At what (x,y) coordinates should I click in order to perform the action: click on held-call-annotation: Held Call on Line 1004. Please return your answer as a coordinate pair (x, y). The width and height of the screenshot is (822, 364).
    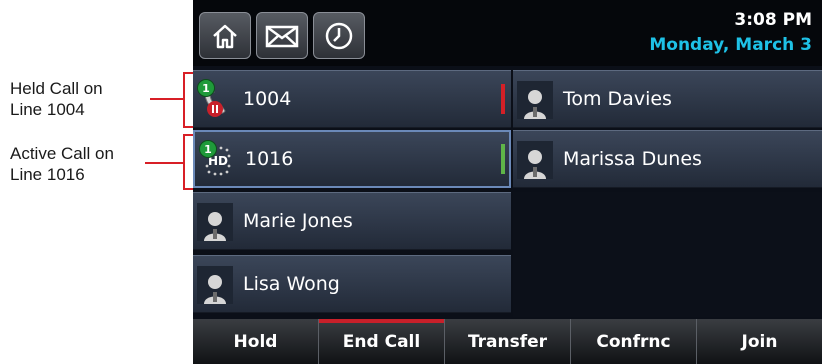
    Looking at the image, I should click on (85, 99).